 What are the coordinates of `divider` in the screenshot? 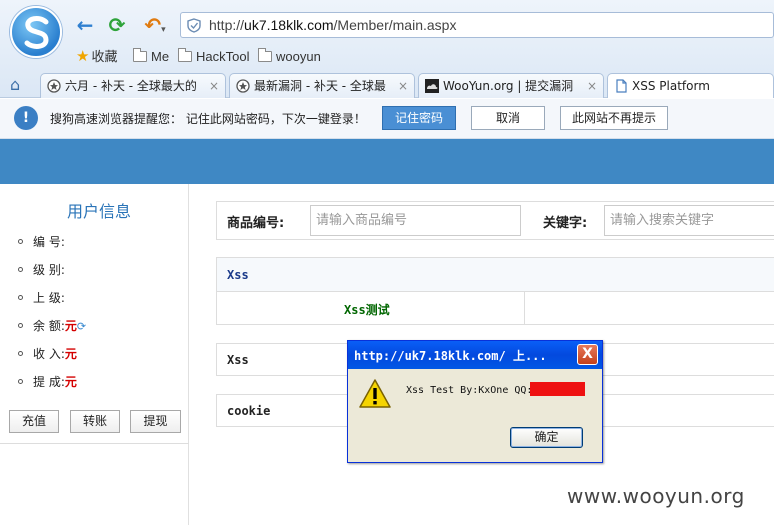 It's located at (94, 443).